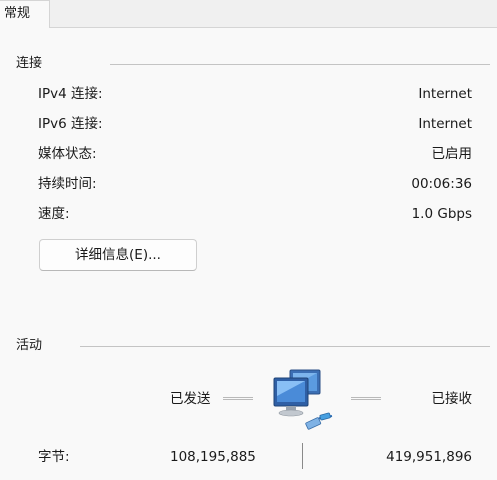 The width and height of the screenshot is (497, 480). What do you see at coordinates (67, 184) in the screenshot?
I see `duration-label: 持续时间:` at bounding box center [67, 184].